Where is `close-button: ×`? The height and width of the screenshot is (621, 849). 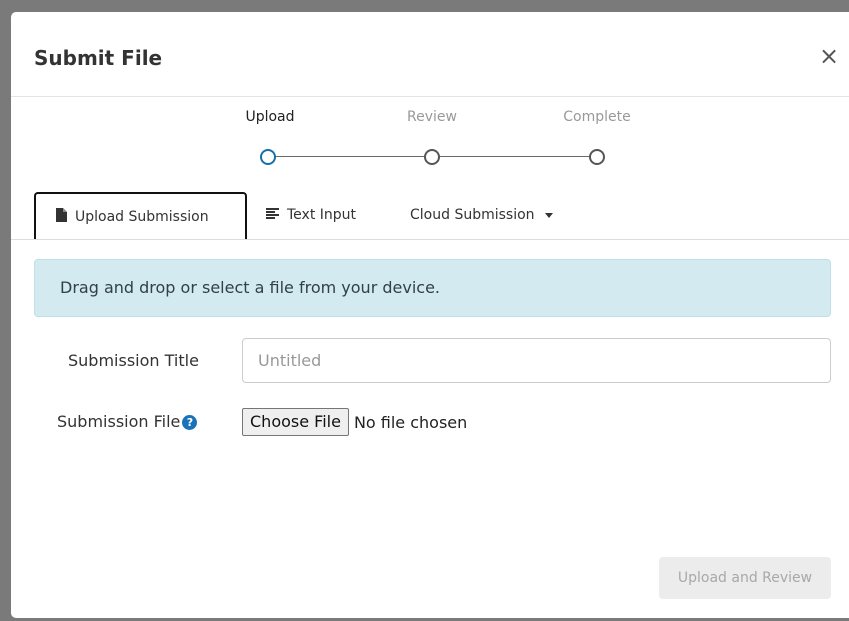 close-button: × is located at coordinates (829, 56).